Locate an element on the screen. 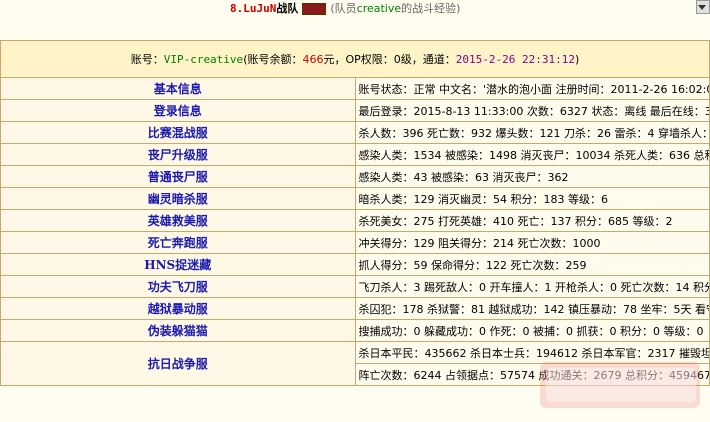 This screenshot has height=422, width=710. row-zombie-normal: 普通丧尸服 感染人类：43 被感染：63 消灭丧尸：362 is located at coordinates (355, 176).